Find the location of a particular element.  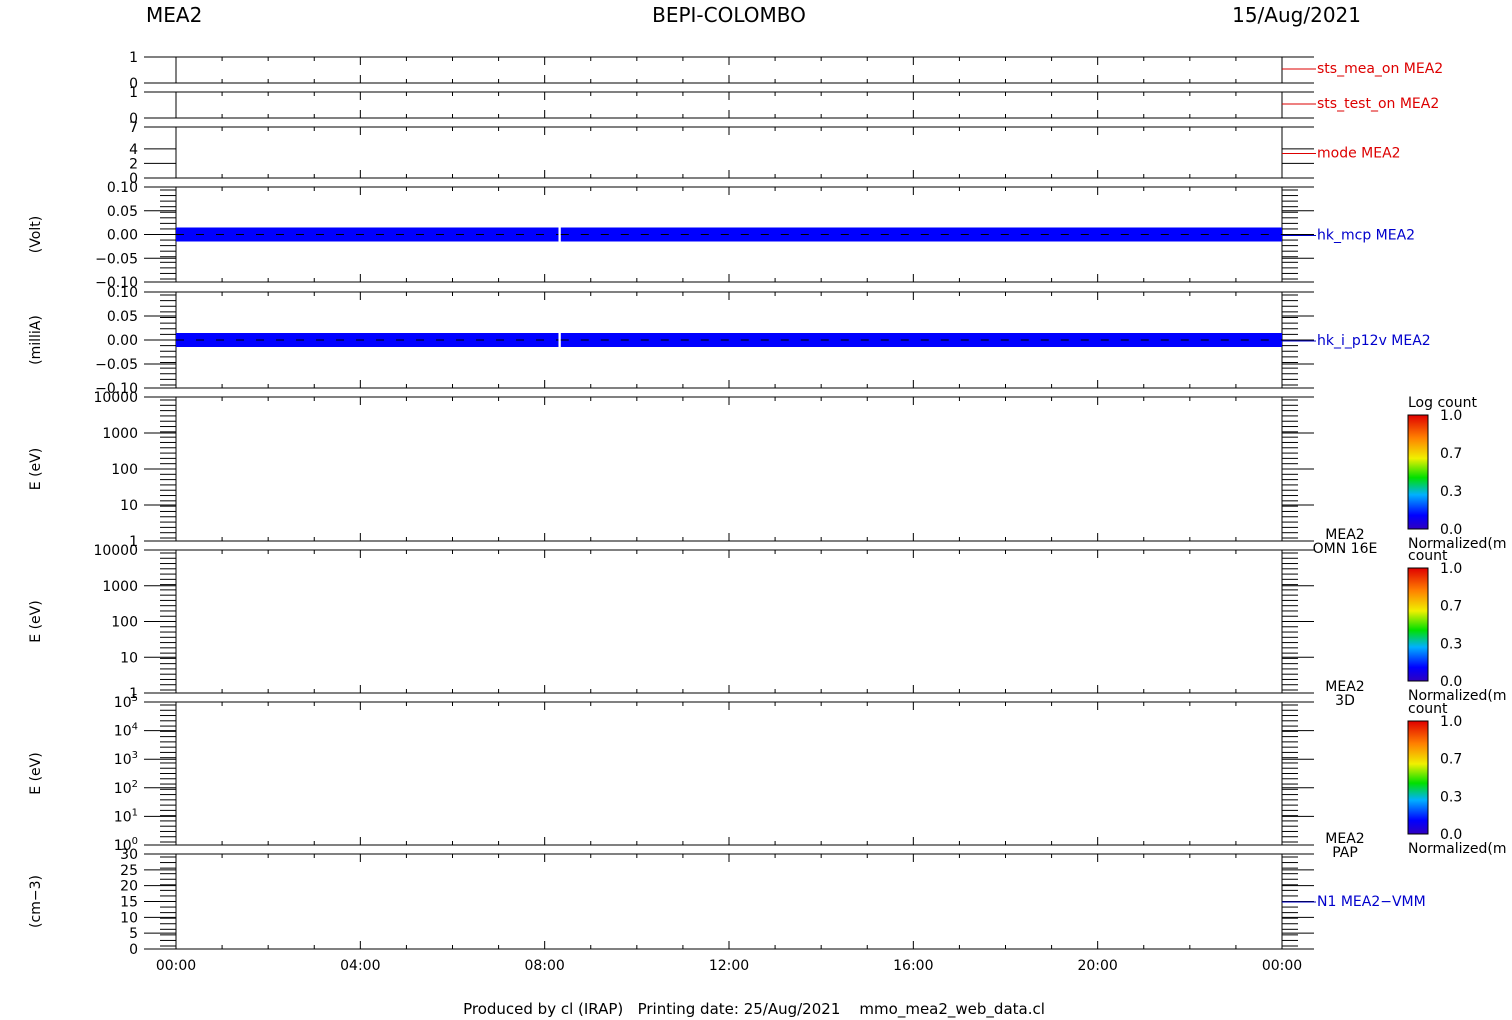

panel-label: mode MEA2 is located at coordinates (1359, 154).